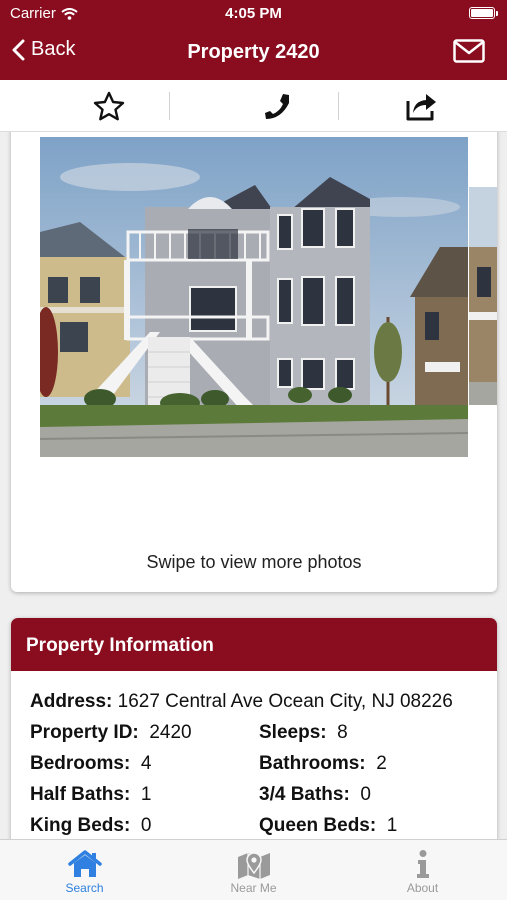  I want to click on navigation-bar: Back Property 2420, so click(253, 53).